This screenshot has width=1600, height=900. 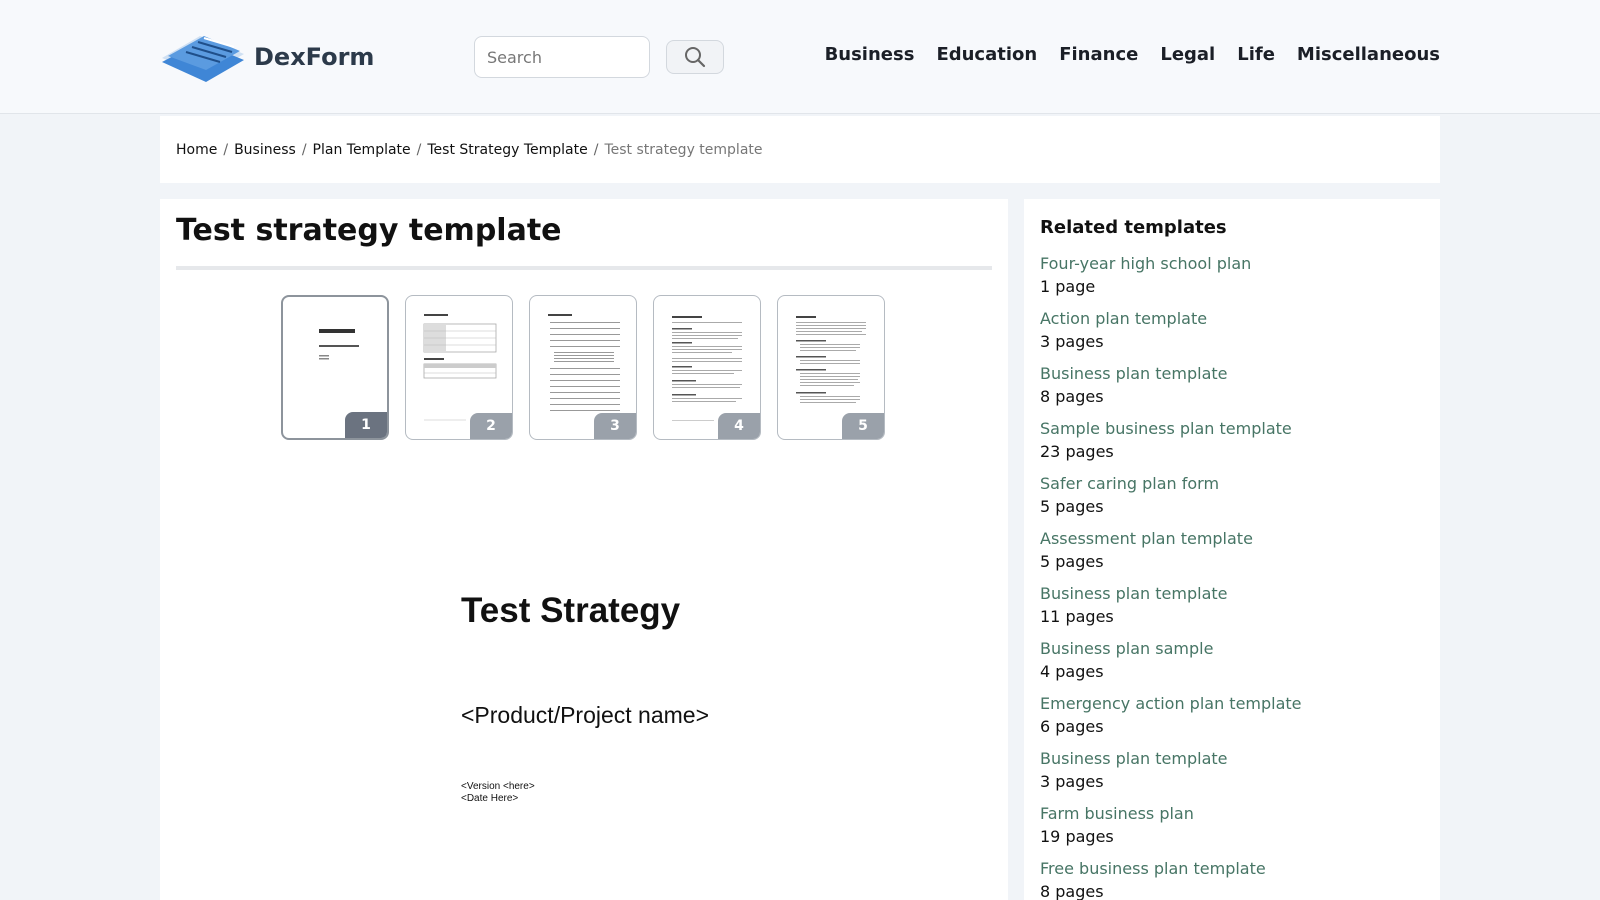 What do you see at coordinates (314, 57) in the screenshot?
I see `brand-name: DexForm` at bounding box center [314, 57].